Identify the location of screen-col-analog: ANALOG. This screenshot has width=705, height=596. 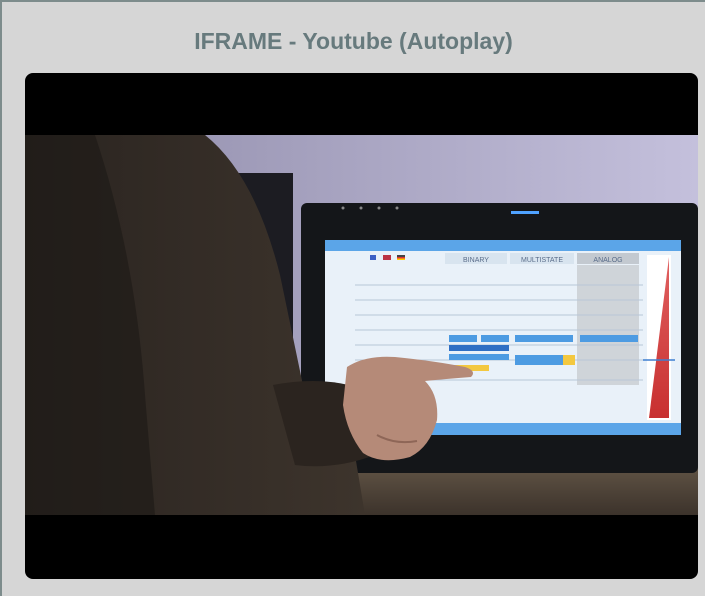
(607, 260).